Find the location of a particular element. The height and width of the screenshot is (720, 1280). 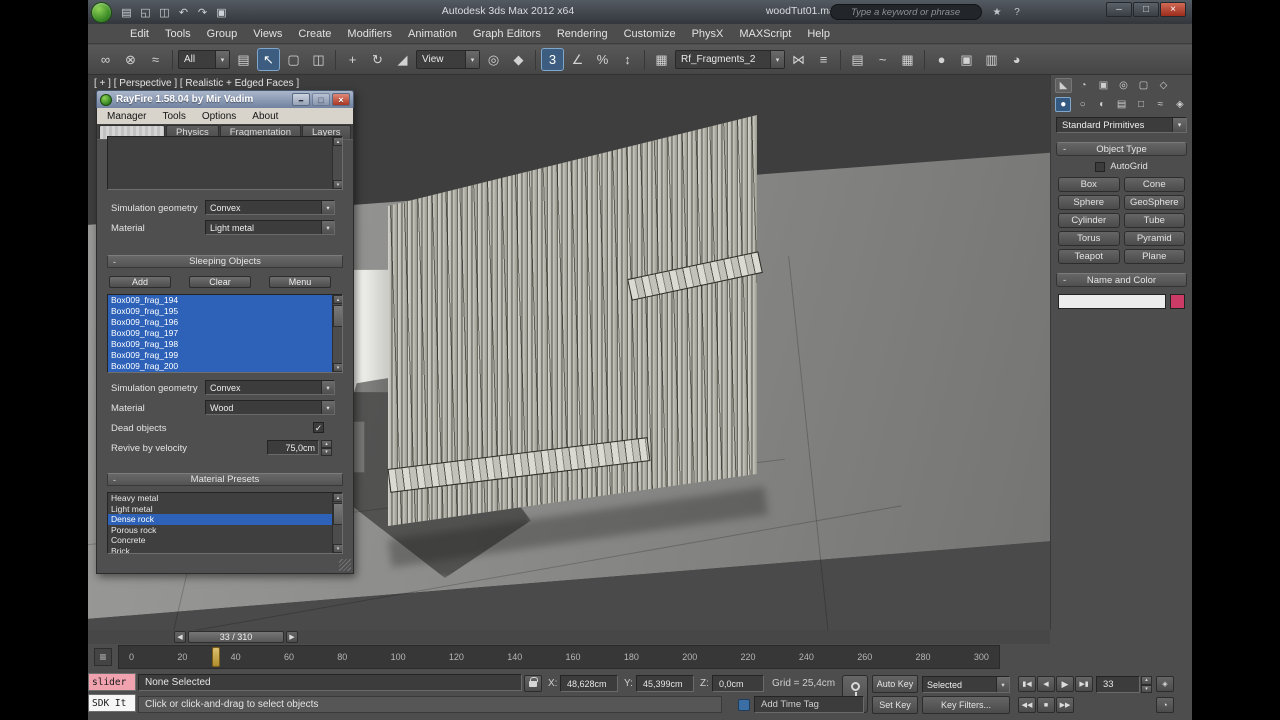

utilities-tab-icon: ◇ is located at coordinates (1163, 85).